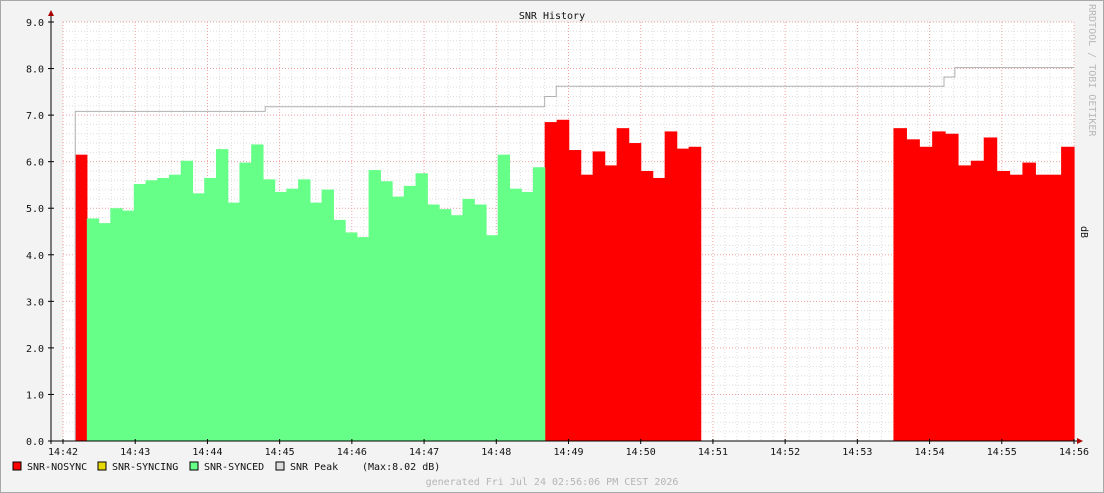 The height and width of the screenshot is (493, 1104). I want to click on x-tick-label: 14:46, so click(352, 452).